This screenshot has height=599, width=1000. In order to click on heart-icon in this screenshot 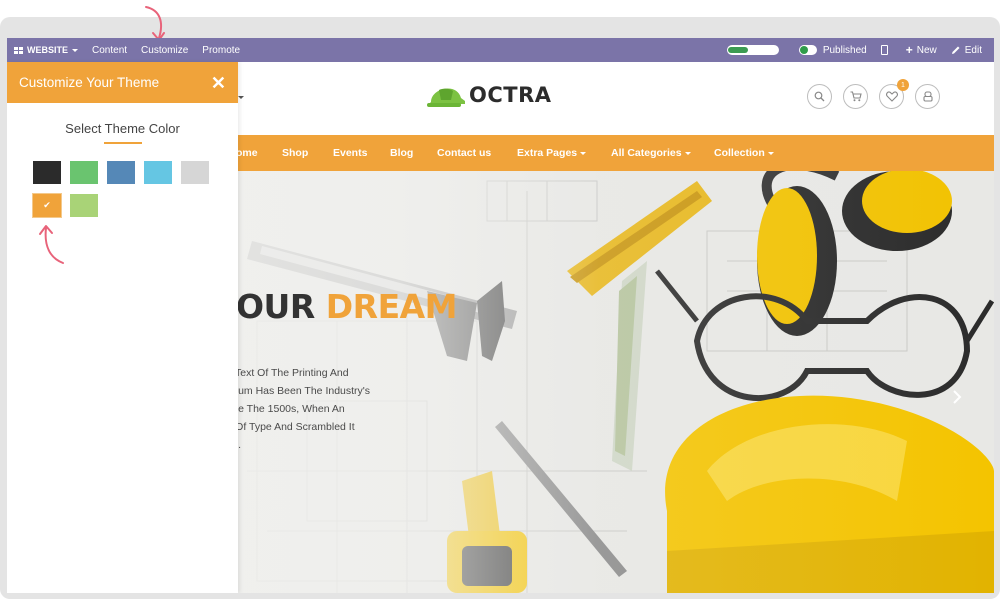, I will do `click(891, 96)`.